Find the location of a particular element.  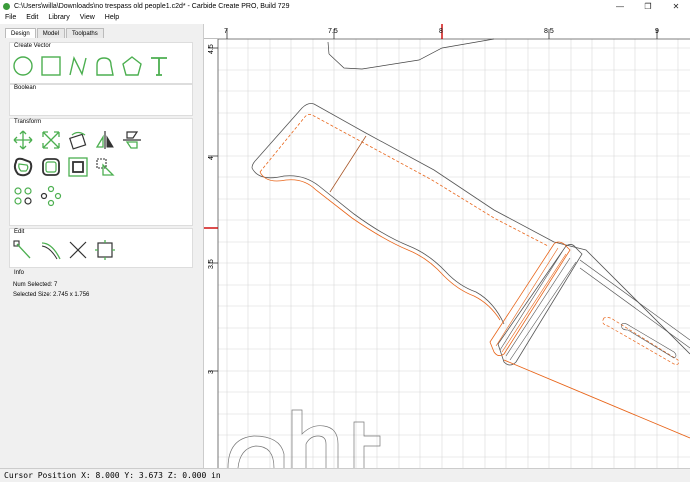

tab-design: Design is located at coordinates (20, 33).